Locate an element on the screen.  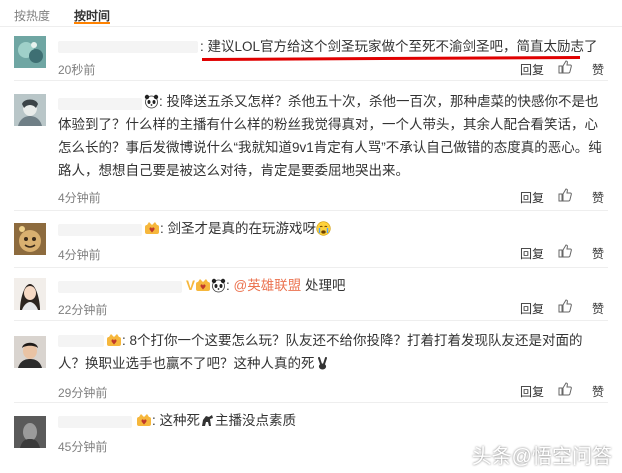
comment-time: 45分钟前 is located at coordinates (83, 447).